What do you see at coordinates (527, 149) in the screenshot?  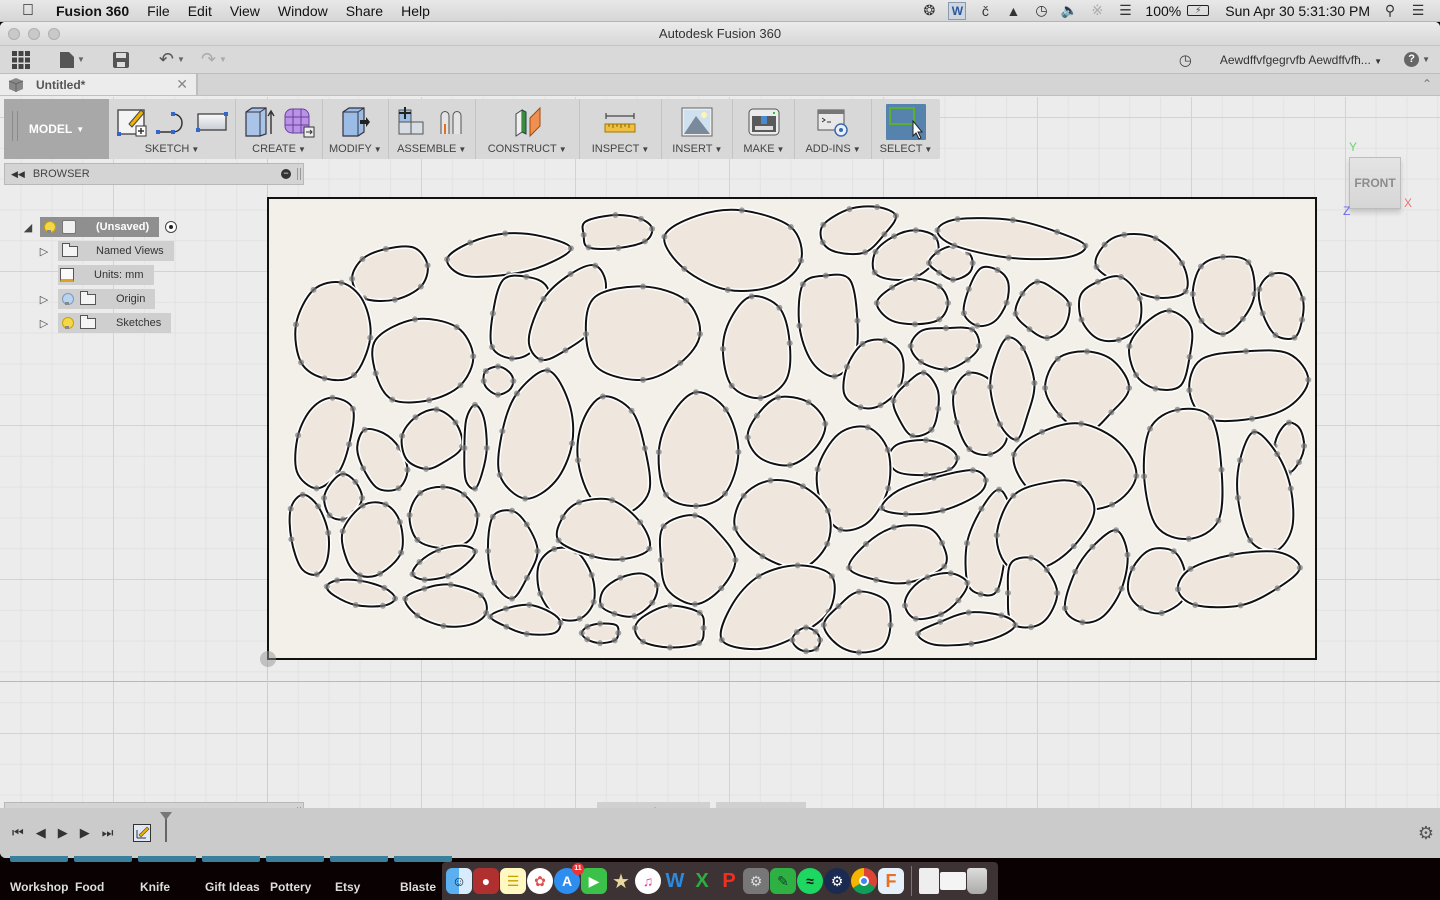 I see `construct-menu: CONSTRUCT ▼` at bounding box center [527, 149].